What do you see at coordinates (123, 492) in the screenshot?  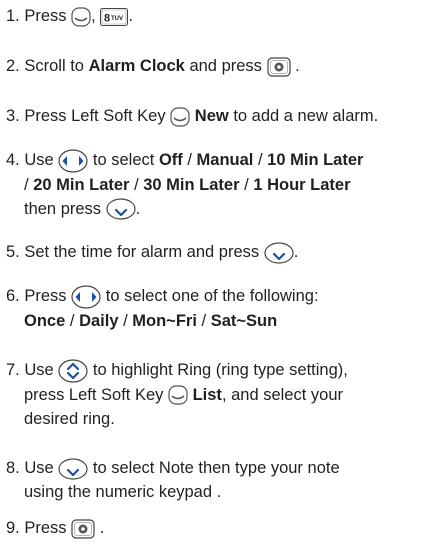 I see `step-text: using the numeric keypad .` at bounding box center [123, 492].